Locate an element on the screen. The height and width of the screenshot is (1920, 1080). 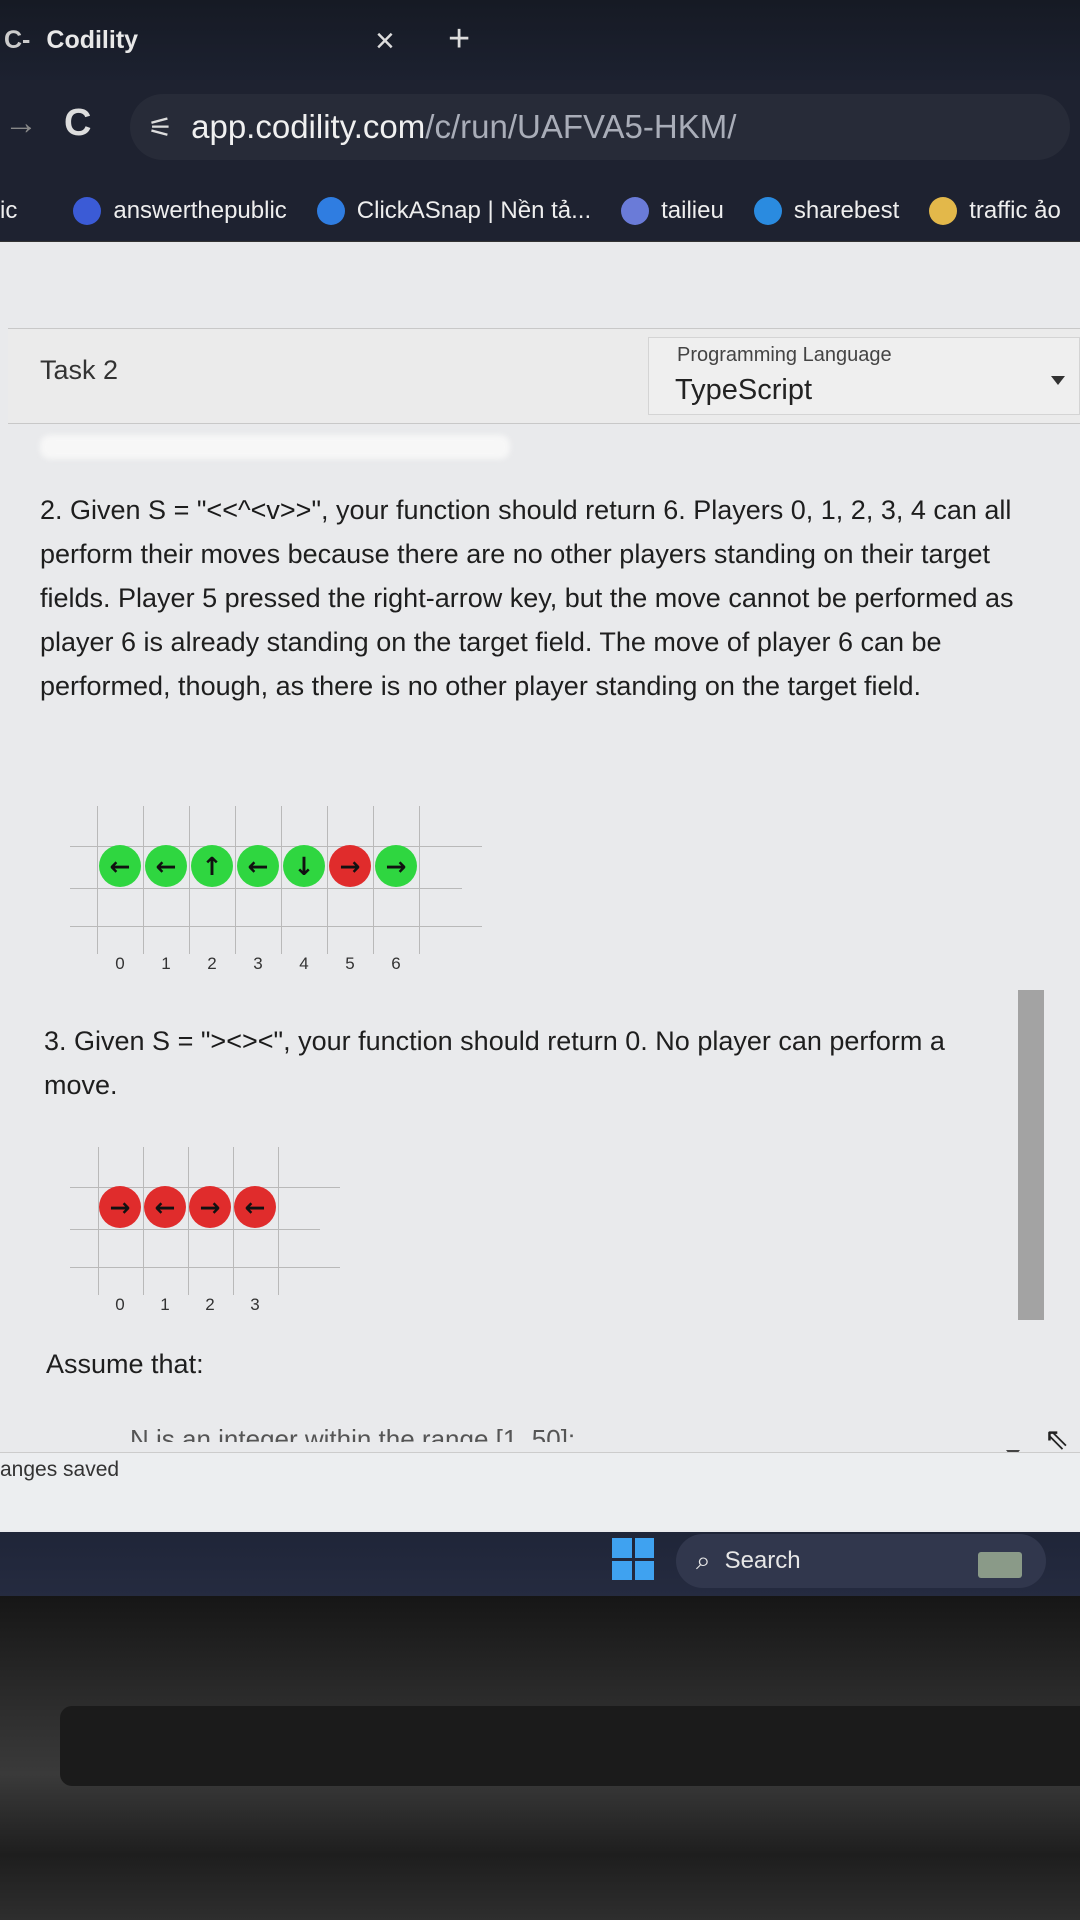
board-position-label: 5 is located at coordinates (350, 963).